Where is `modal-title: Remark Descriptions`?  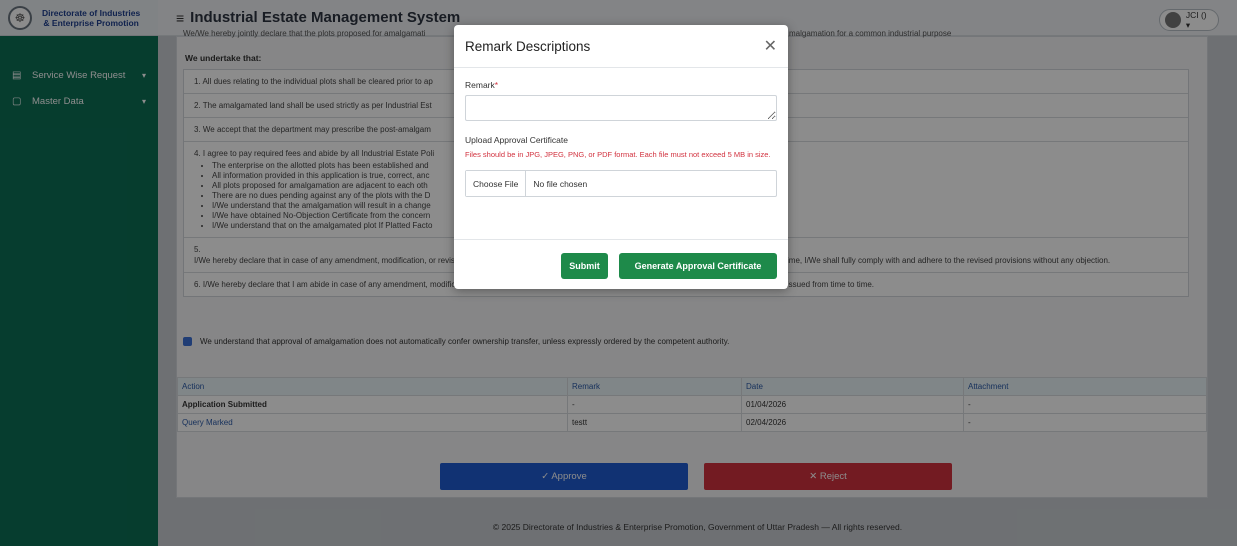
modal-title: Remark Descriptions is located at coordinates (528, 46).